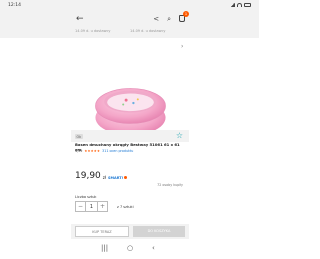  Describe the element at coordinates (80, 19) in the screenshot. I see `back-arrow-icon: ←` at that location.